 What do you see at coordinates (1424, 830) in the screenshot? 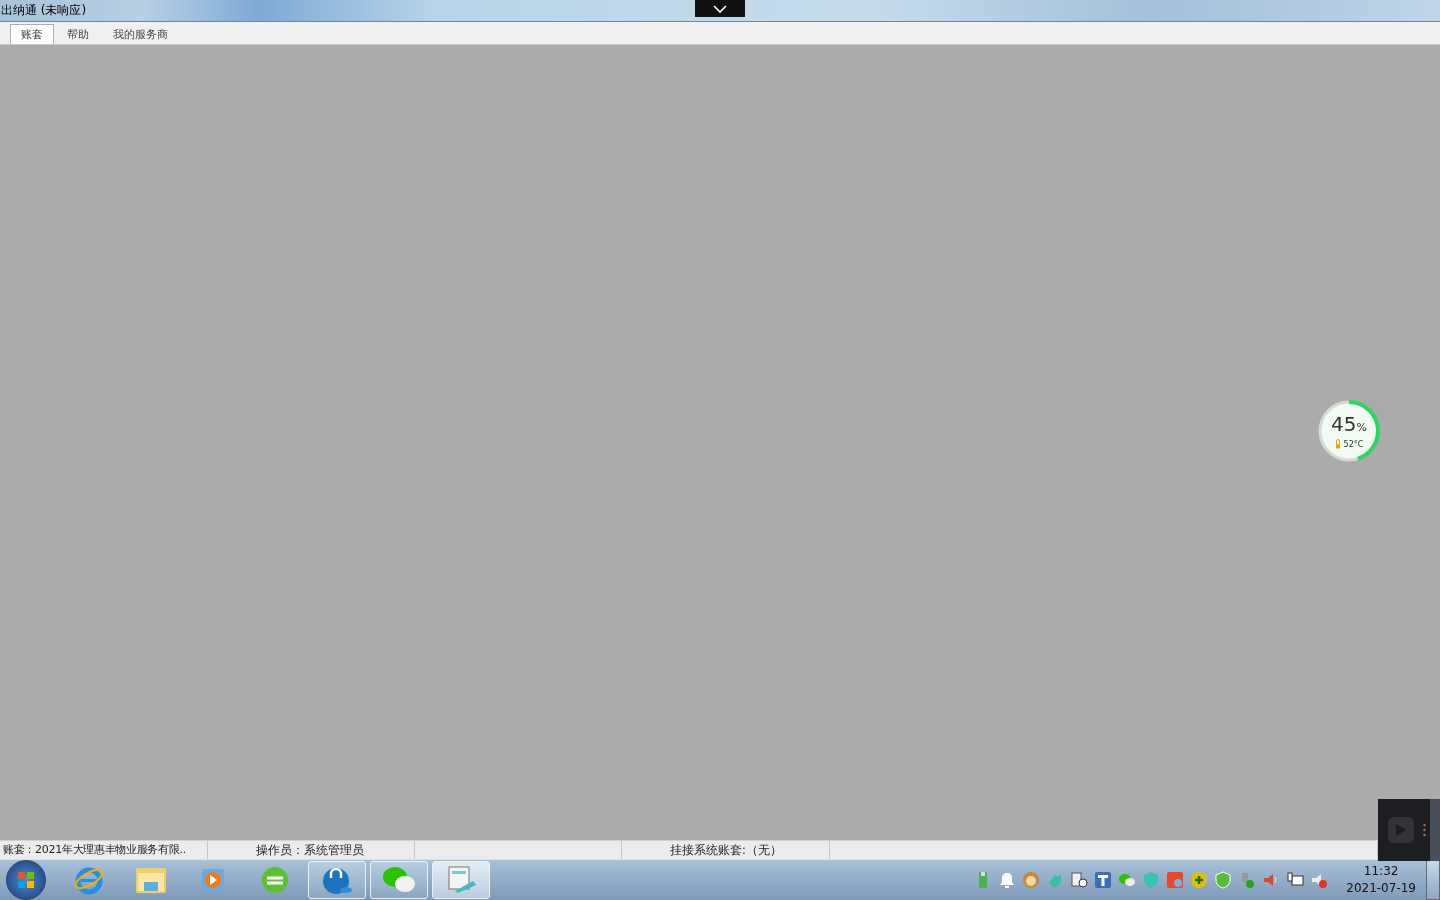
I see `dots-icon` at bounding box center [1424, 830].